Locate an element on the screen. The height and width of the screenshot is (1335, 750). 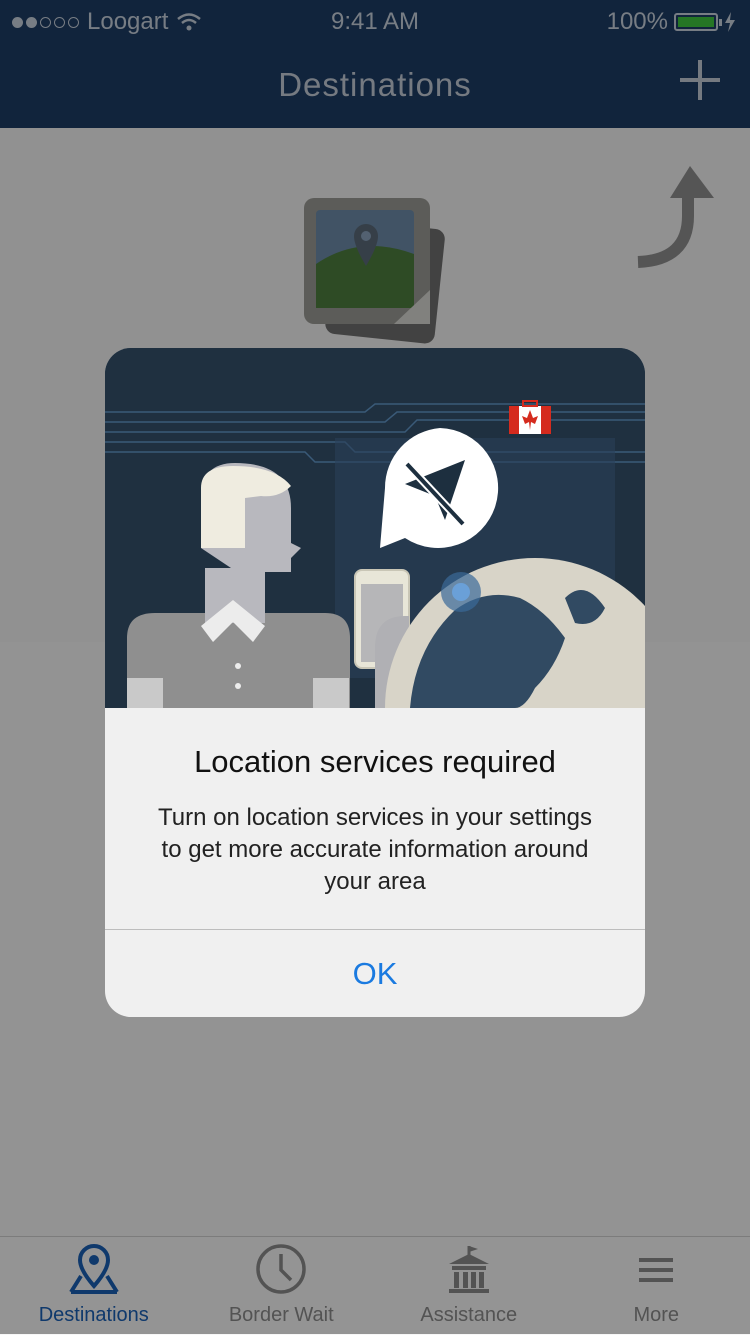
ok-button: OK is located at coordinates (375, 973).